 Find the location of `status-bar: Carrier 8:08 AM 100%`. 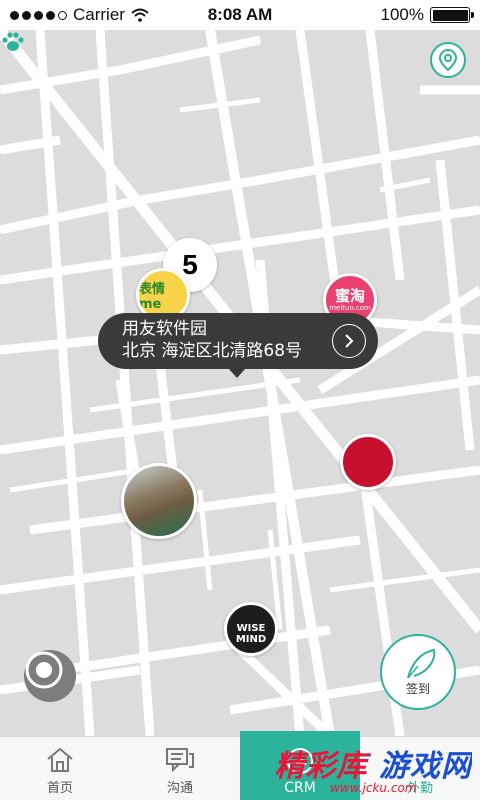

status-bar: Carrier 8:08 AM 100% is located at coordinates (240, 15).